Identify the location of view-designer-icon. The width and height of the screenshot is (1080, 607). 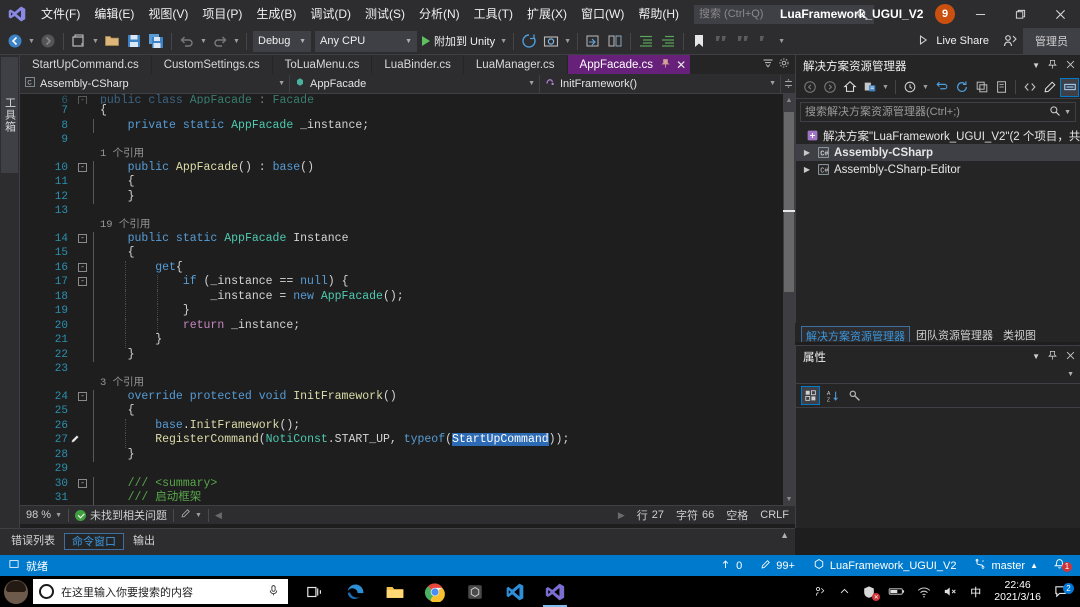
(1049, 87).